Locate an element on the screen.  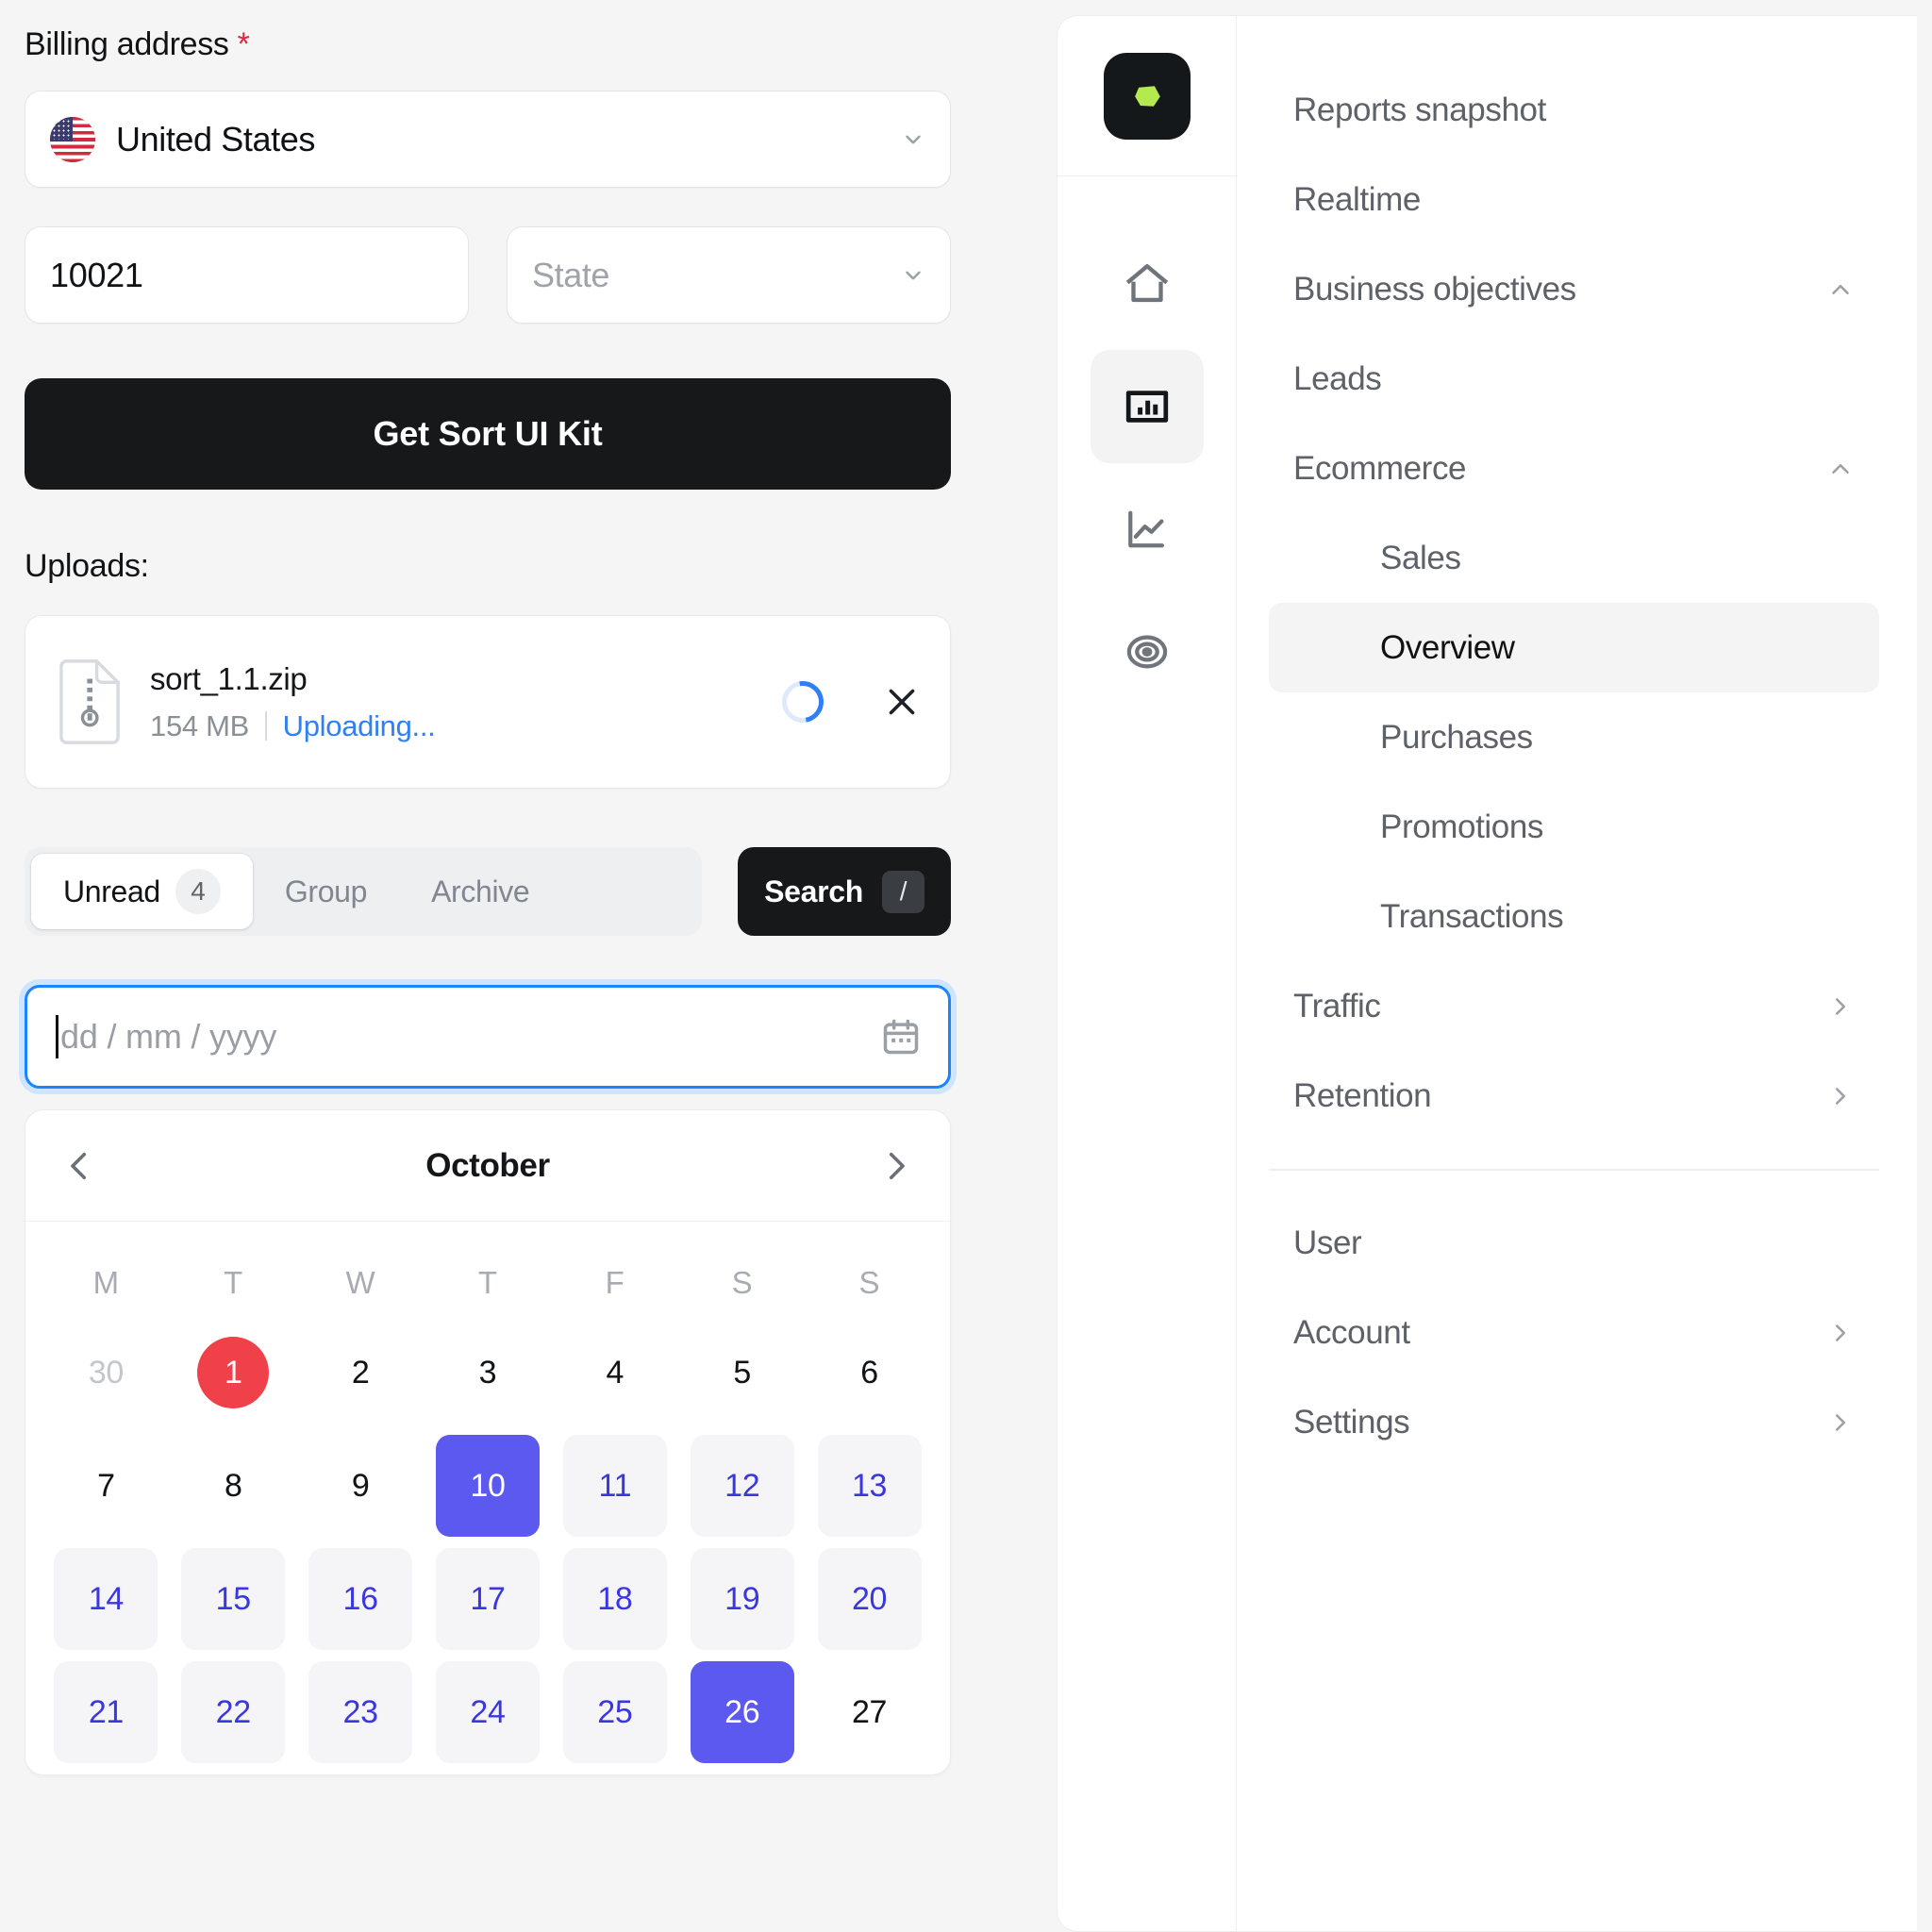
calendar-day-14: 14 is located at coordinates (106, 1599).